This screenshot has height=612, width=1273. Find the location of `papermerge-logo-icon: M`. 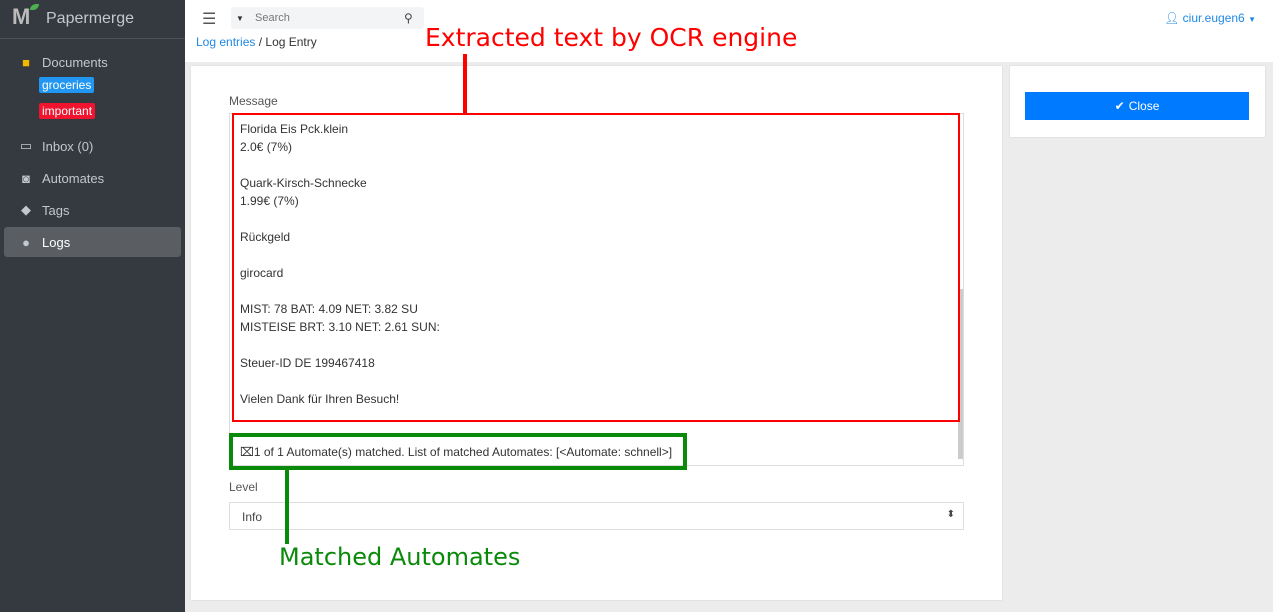

papermerge-logo-icon: M is located at coordinates (25, 18).